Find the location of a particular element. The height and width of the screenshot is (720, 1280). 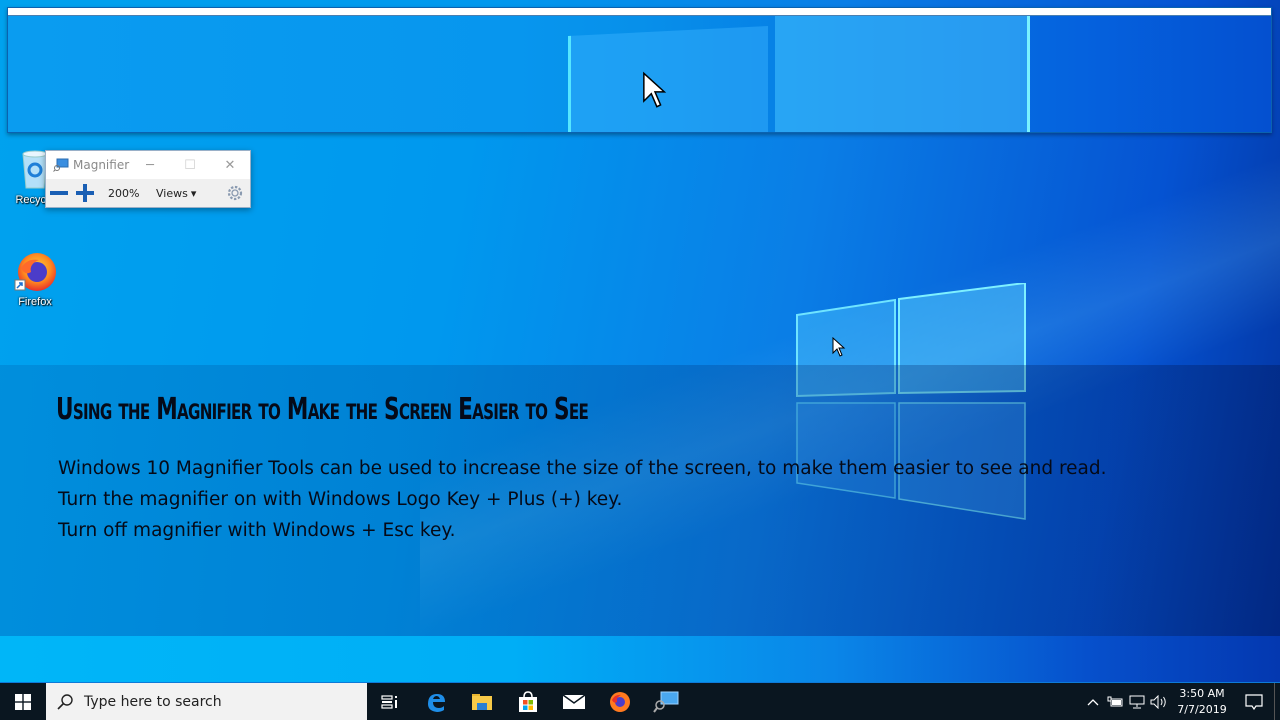

magnifier-toolbar: 200% Views ▾ is located at coordinates (148, 193).